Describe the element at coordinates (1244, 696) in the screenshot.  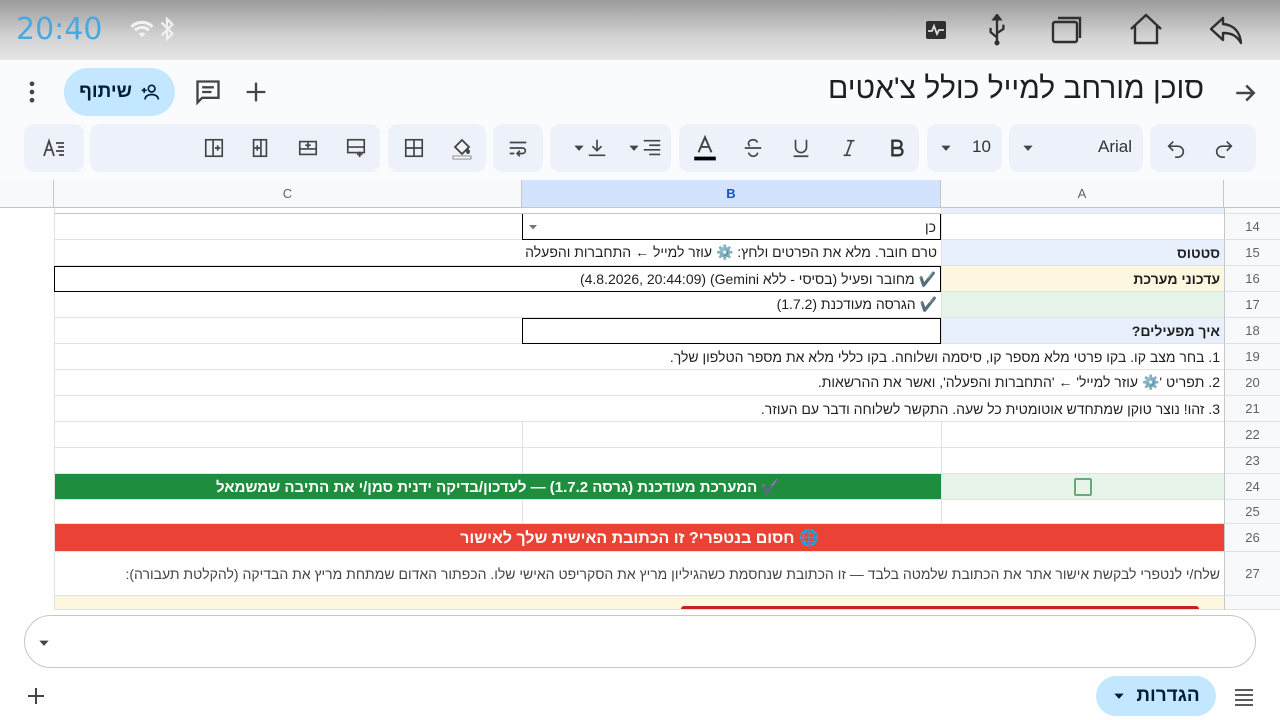
I see `all-sheets-icon` at that location.